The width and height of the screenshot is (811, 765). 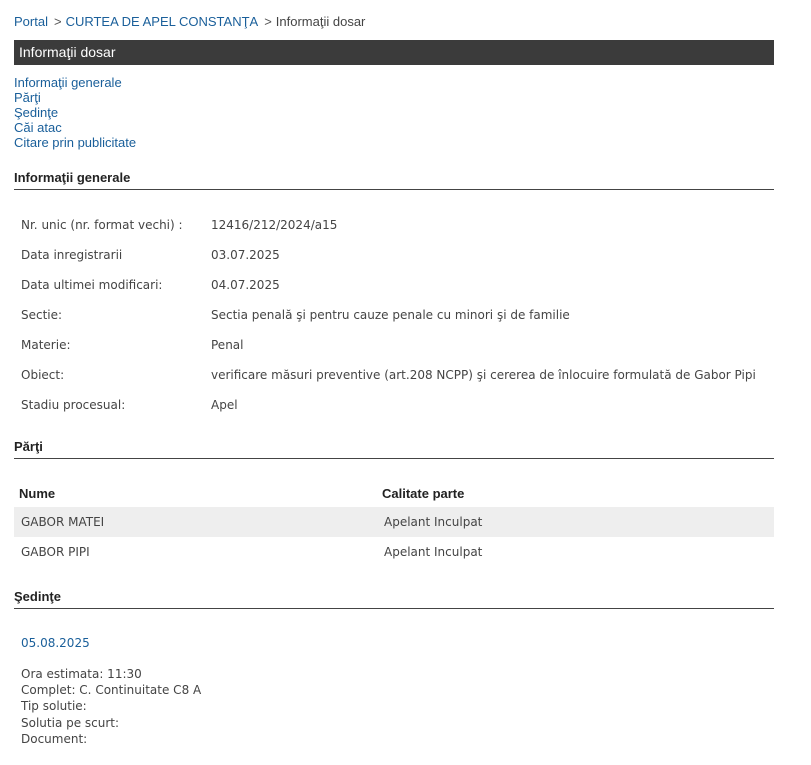 I want to click on section-title-general: Informaţii generale, so click(x=394, y=180).